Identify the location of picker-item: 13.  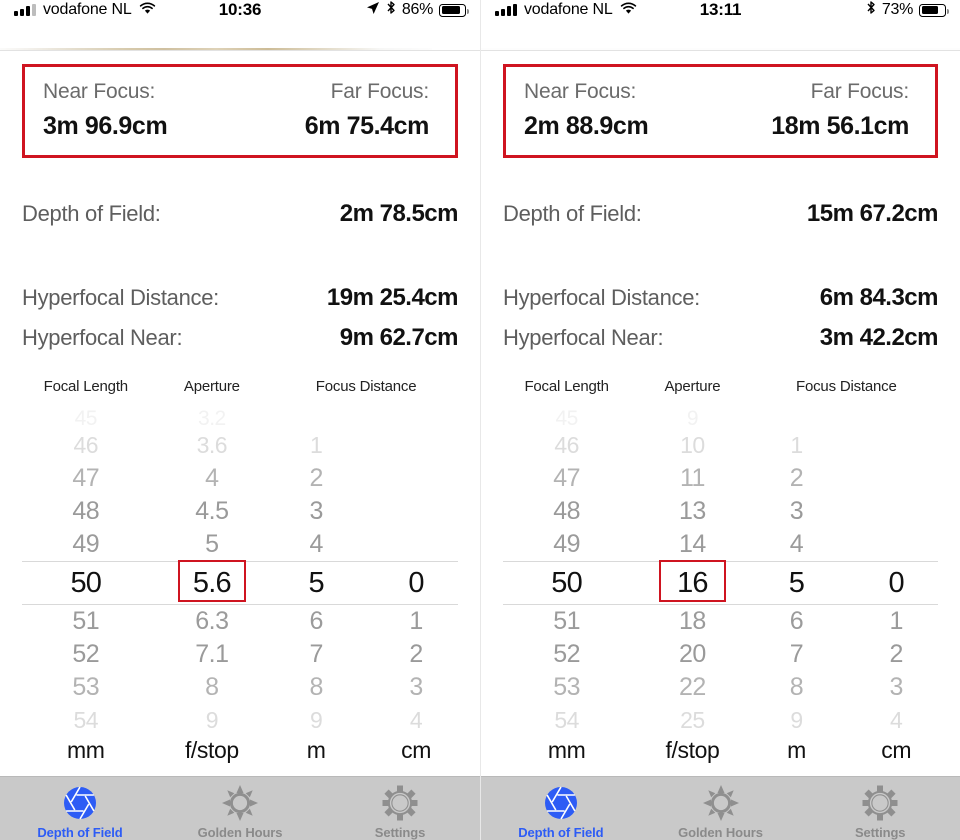
(692, 511).